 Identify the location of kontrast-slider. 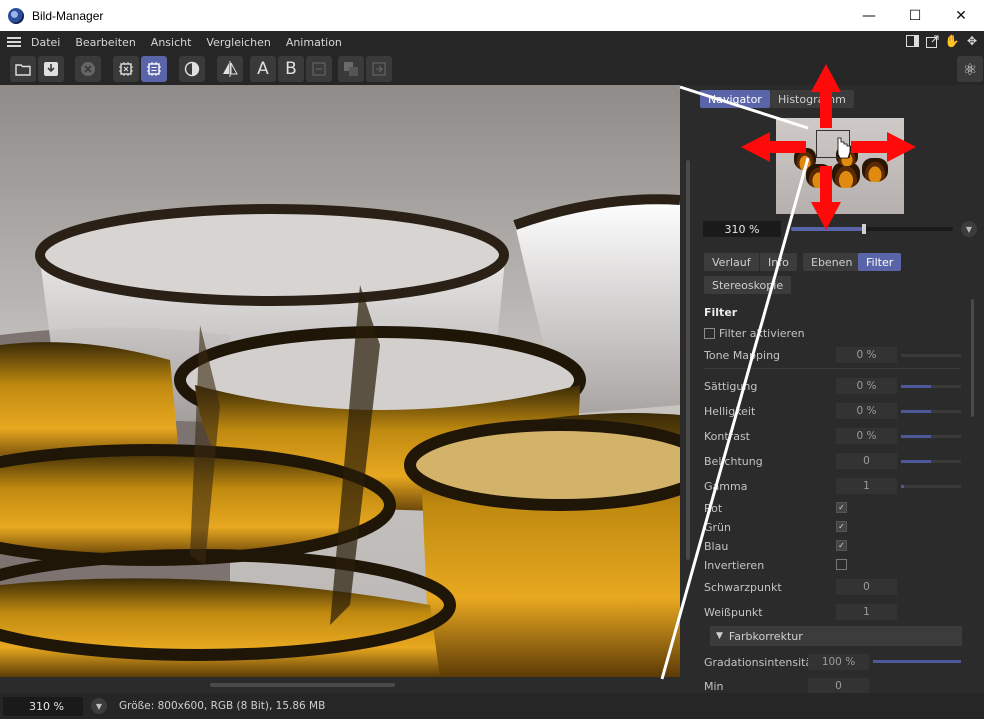
(931, 436).